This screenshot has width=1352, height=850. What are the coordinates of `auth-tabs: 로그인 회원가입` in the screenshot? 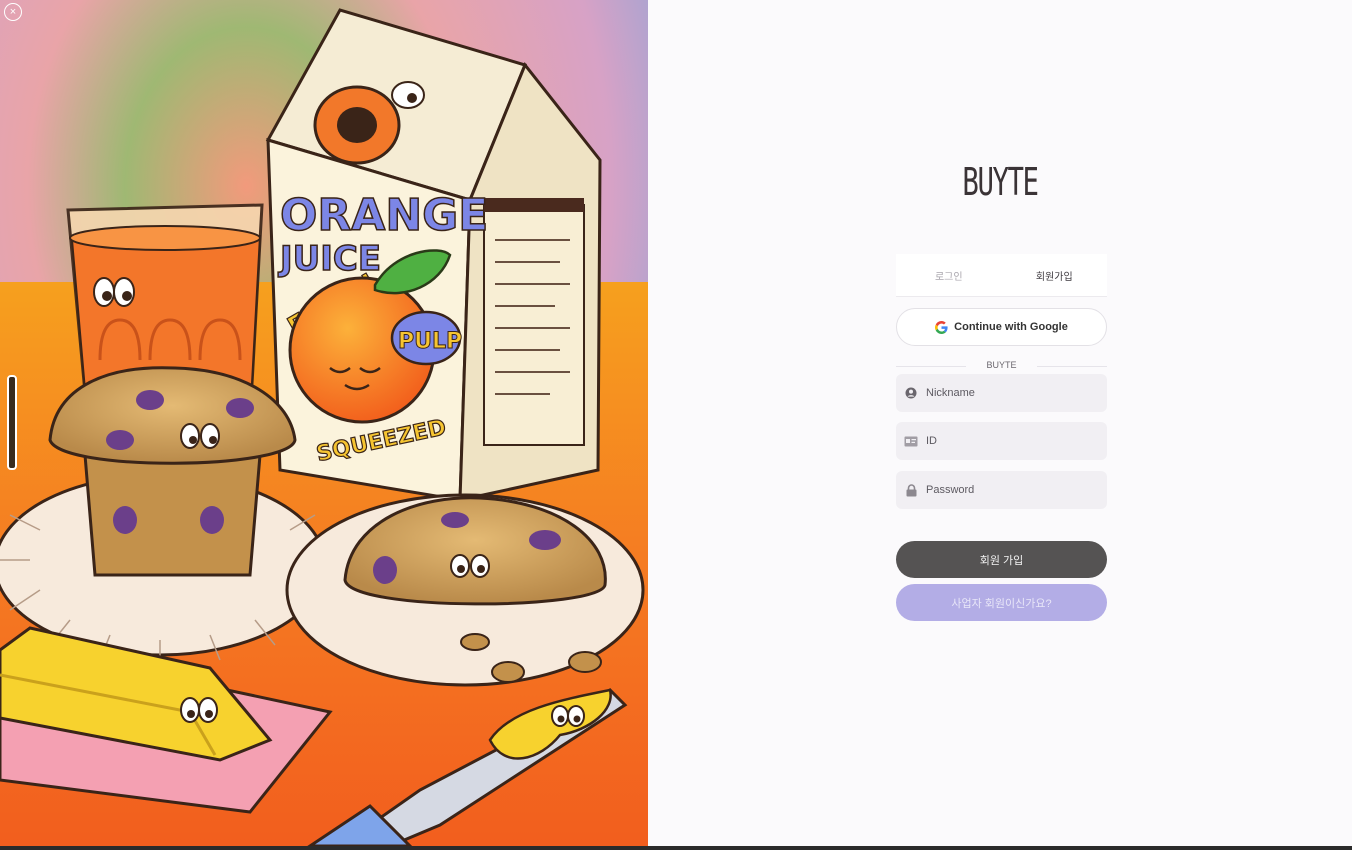 It's located at (1001, 275).